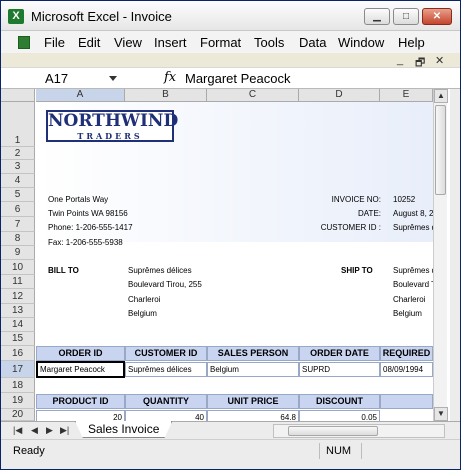  What do you see at coordinates (406, 353) in the screenshot?
I see `order-header-required: REQUIRED` at bounding box center [406, 353].